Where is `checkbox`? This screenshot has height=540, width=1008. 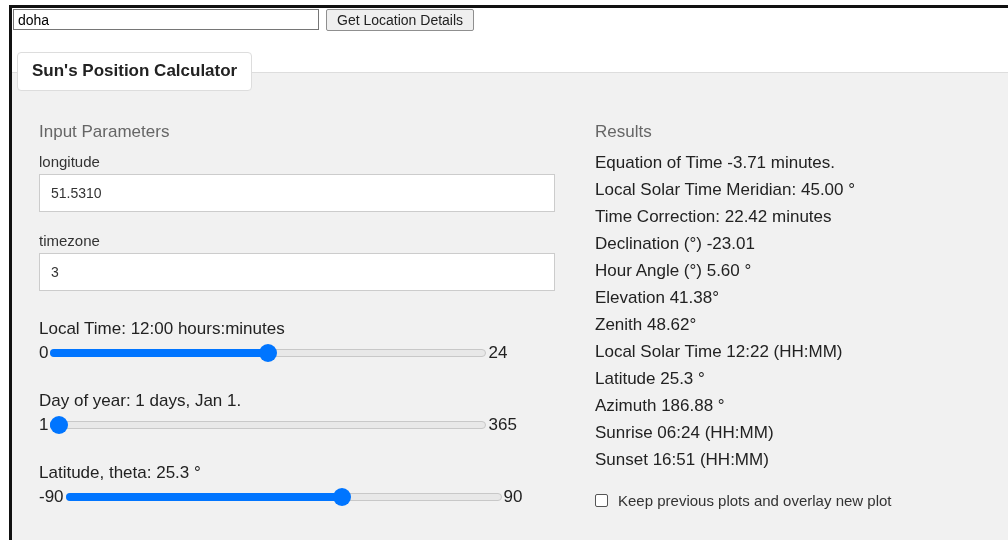
checkbox is located at coordinates (601, 500).